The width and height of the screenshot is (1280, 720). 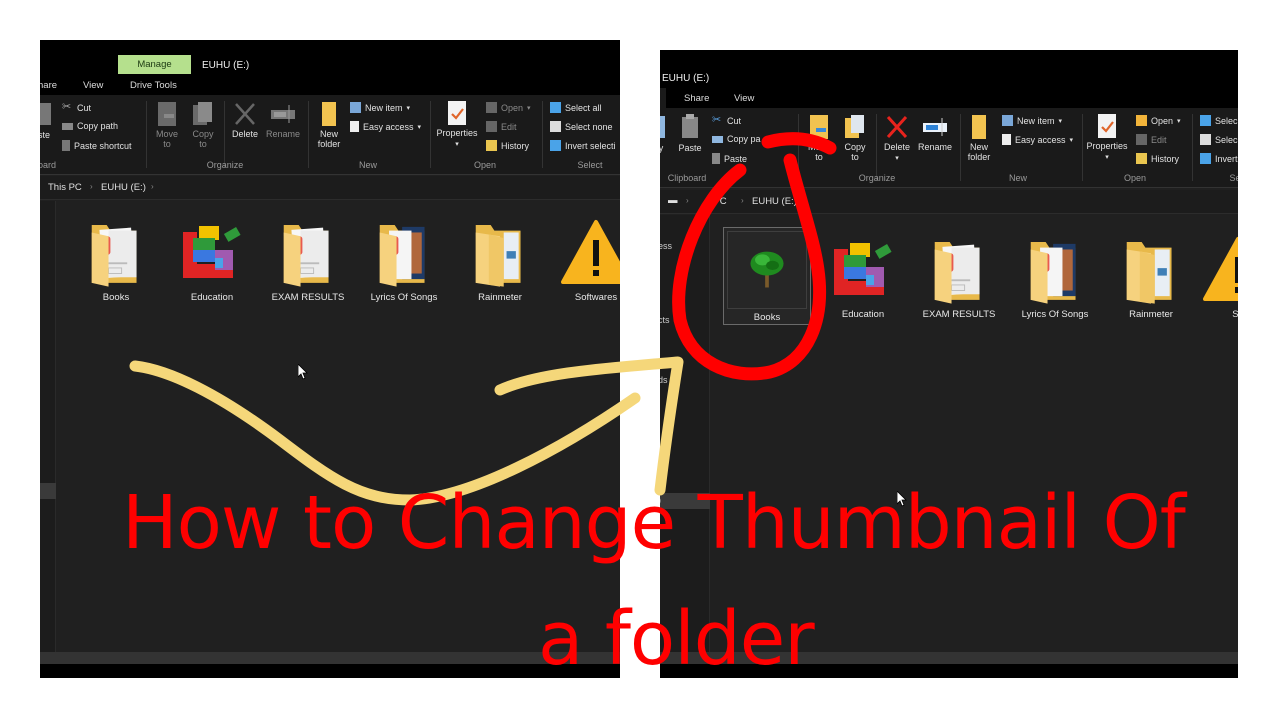 I want to click on nav-item-downloads: ds, so click(x=664, y=380).